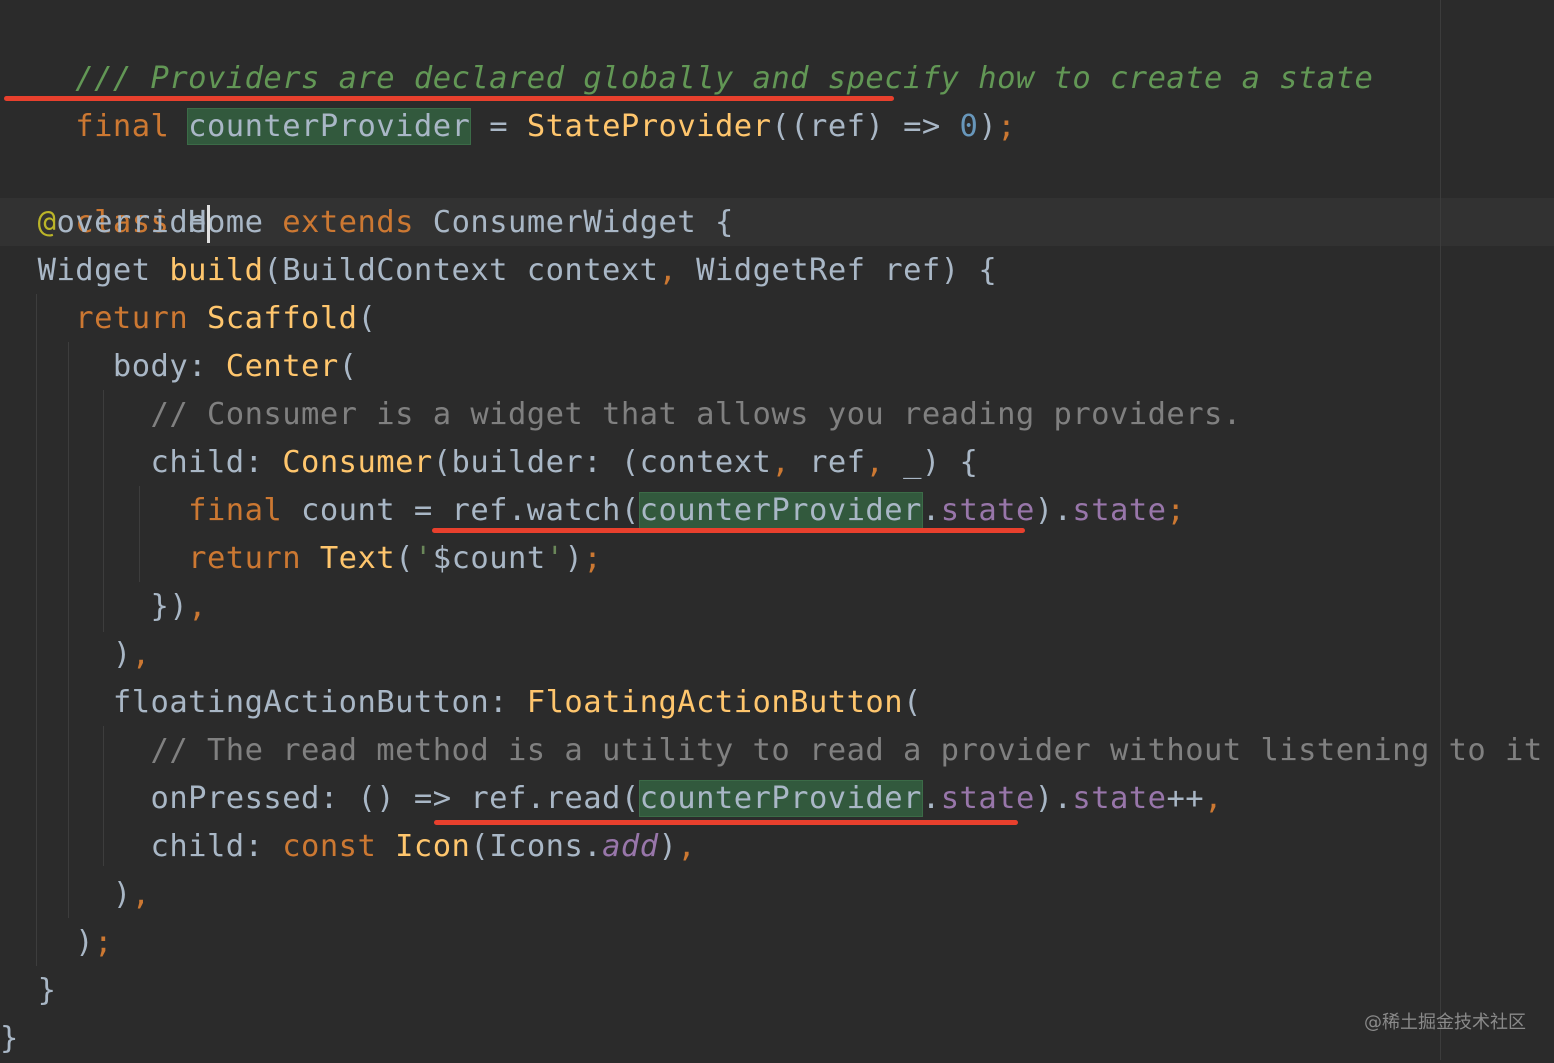 The height and width of the screenshot is (1063, 1554). What do you see at coordinates (931, 462) in the screenshot?
I see `param-underscore: _) {` at bounding box center [931, 462].